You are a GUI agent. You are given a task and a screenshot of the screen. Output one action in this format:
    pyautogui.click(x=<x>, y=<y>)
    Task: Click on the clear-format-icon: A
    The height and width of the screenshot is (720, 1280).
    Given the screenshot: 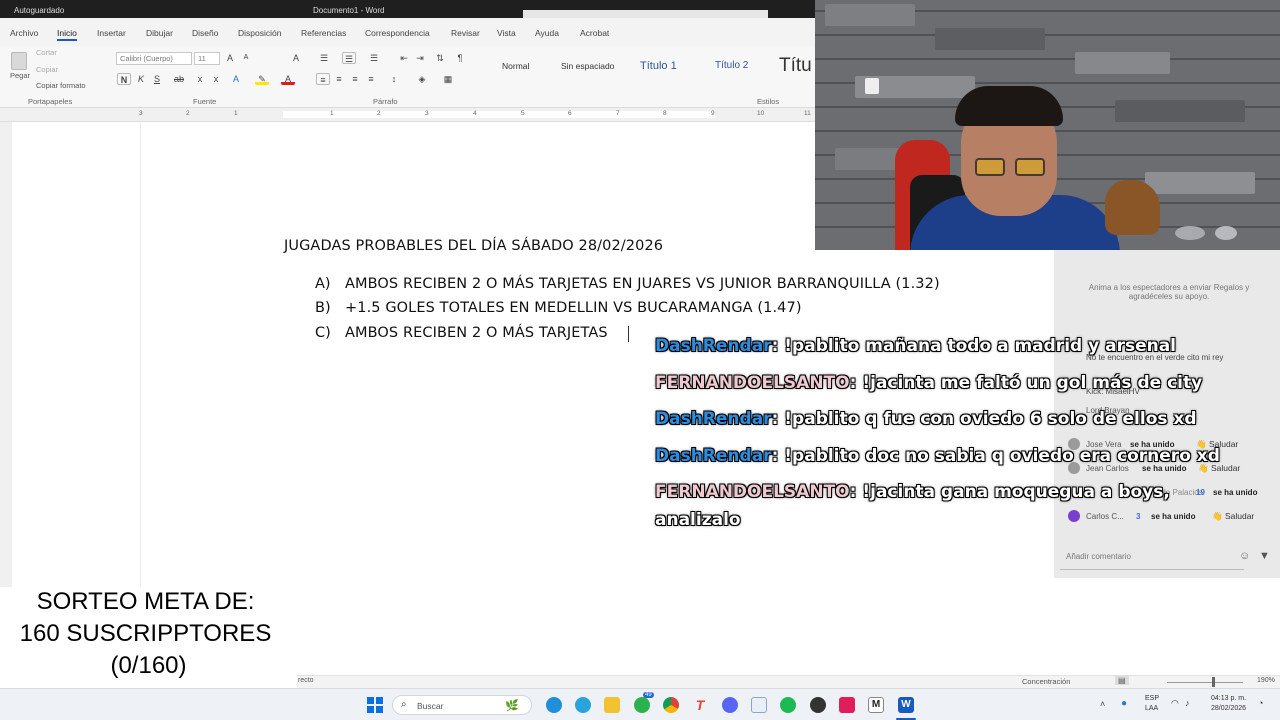 What is the action you would take?
    pyautogui.click(x=296, y=58)
    